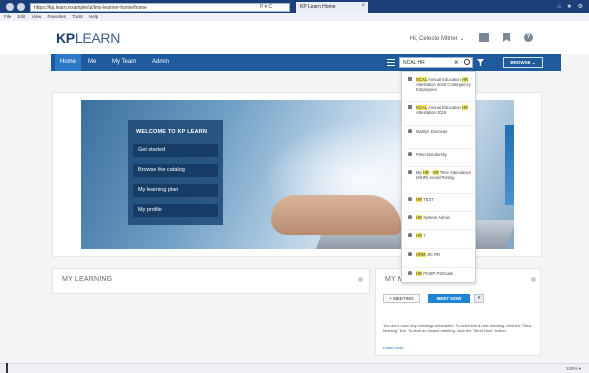  I want to click on learn-more-link: Learn more, so click(393, 347).